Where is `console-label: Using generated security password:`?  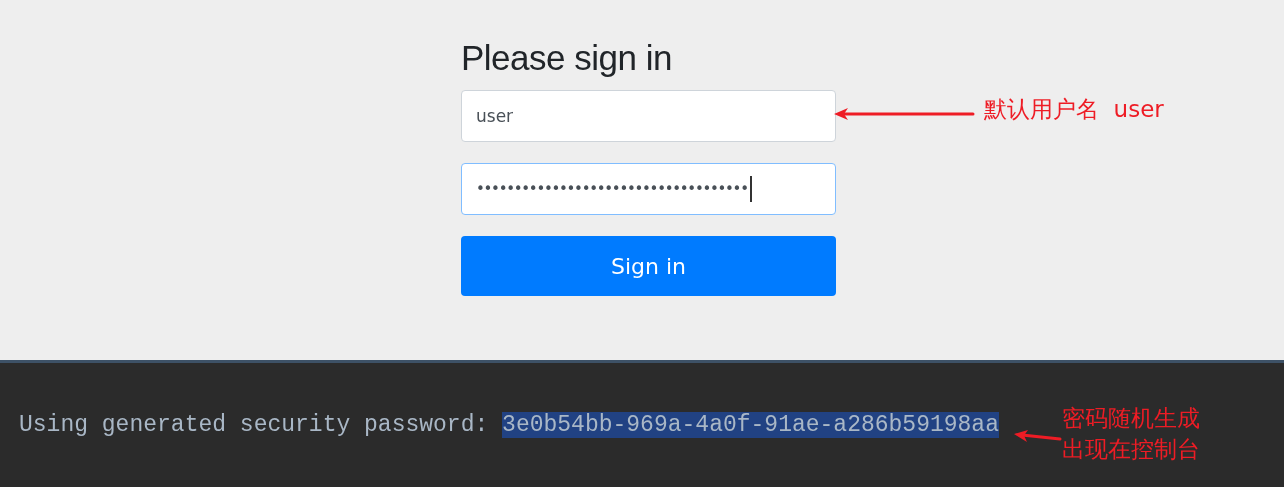
console-label: Using generated security password: is located at coordinates (254, 425).